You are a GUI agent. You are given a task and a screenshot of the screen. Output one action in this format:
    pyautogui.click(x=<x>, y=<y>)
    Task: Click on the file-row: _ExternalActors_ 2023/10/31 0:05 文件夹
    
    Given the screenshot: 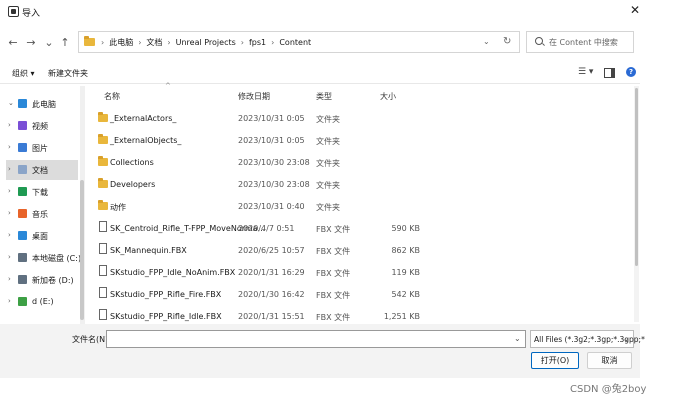 What is the action you would take?
    pyautogui.click(x=360, y=119)
    